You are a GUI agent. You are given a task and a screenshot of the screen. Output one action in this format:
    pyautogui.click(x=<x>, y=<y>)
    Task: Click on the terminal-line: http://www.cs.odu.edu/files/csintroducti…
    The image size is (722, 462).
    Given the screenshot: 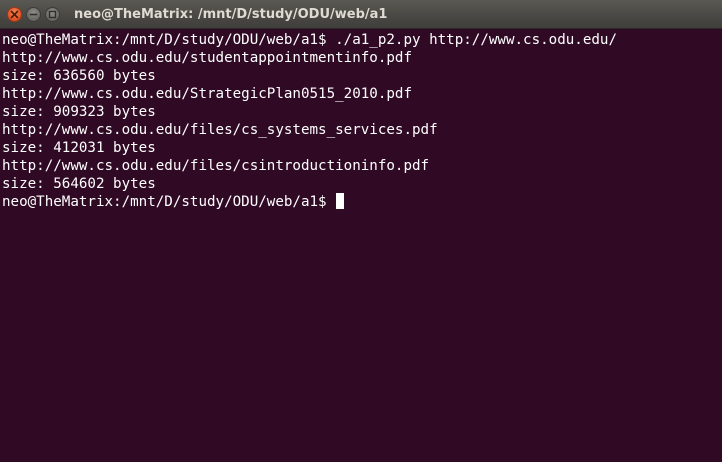 What is the action you would take?
    pyautogui.click(x=216, y=166)
    